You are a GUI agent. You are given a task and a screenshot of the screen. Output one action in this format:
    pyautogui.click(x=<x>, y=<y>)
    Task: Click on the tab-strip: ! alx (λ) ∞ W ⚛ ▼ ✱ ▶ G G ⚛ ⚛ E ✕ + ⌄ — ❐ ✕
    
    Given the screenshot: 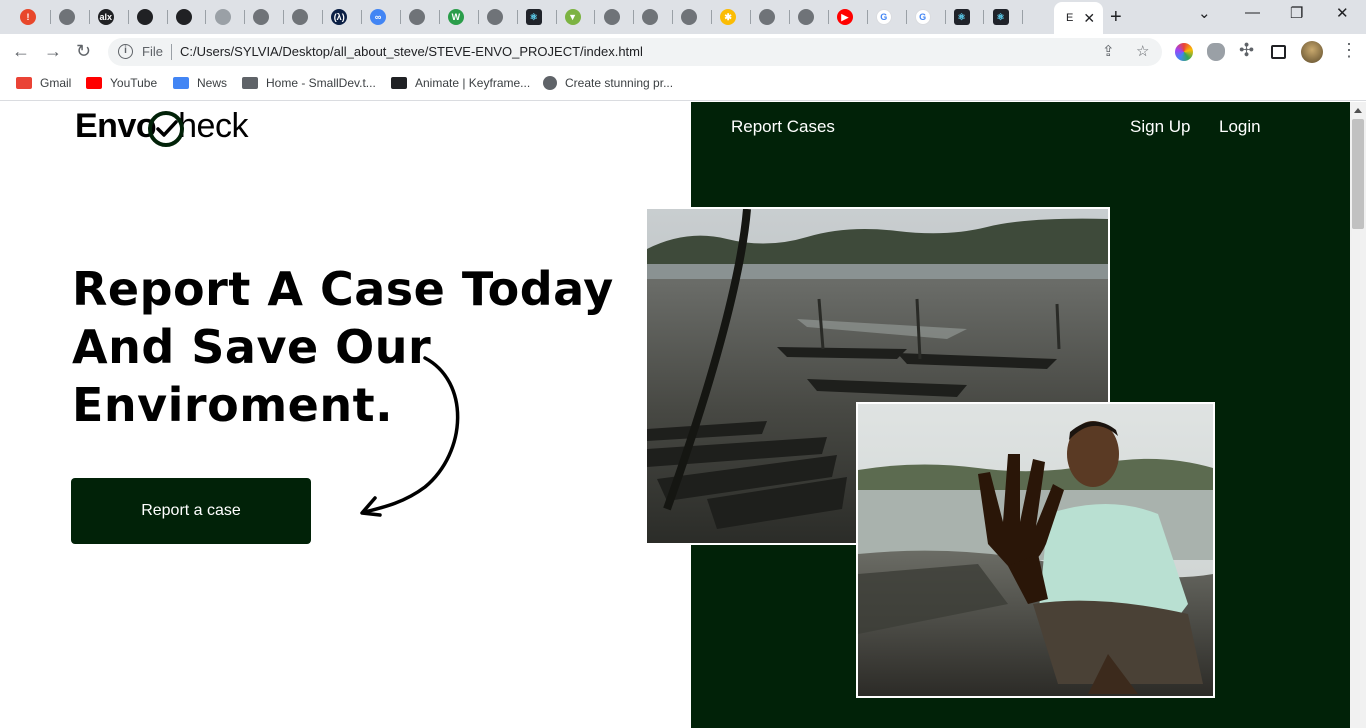 What is the action you would take?
    pyautogui.click(x=683, y=17)
    